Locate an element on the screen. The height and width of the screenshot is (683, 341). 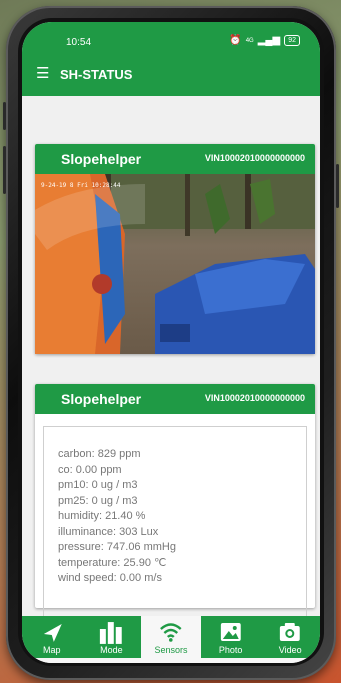
page-title: SH-STATUS is located at coordinates (96, 74).